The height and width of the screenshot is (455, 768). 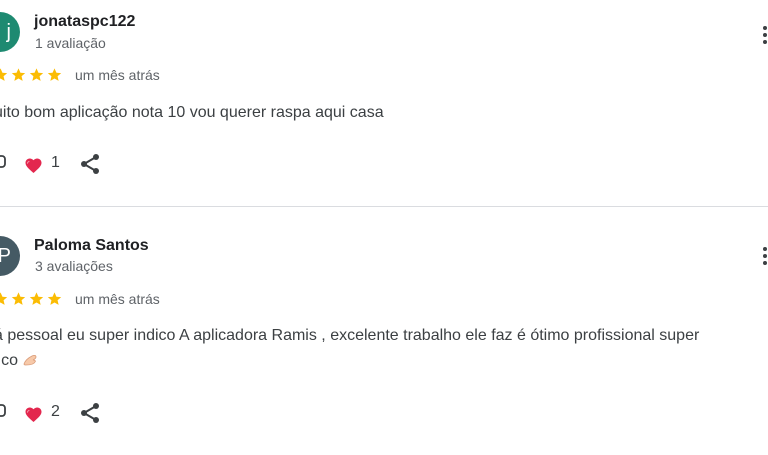 I want to click on avatar: j, so click(x=10, y=32).